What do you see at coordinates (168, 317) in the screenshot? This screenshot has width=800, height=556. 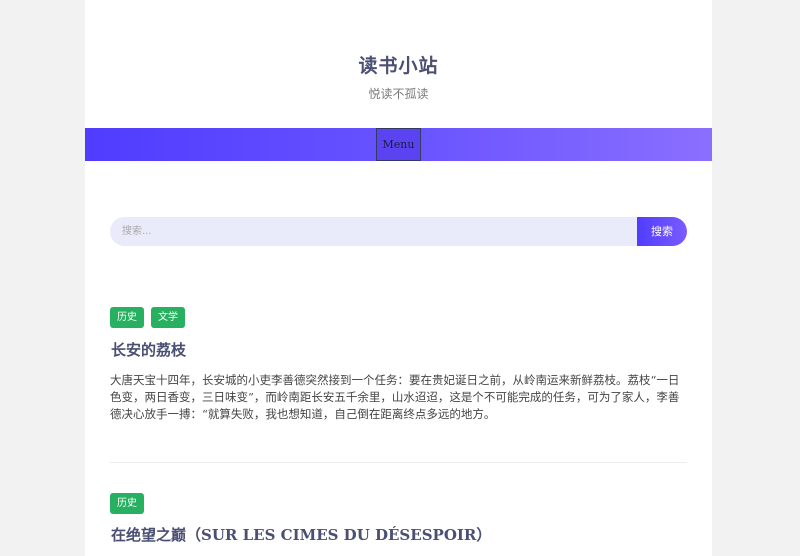 I see `tag-literature: 文学` at bounding box center [168, 317].